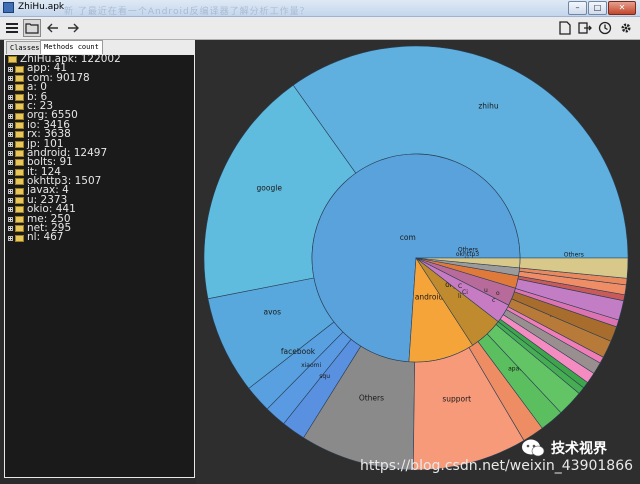 The height and width of the screenshot is (484, 640). I want to click on menu-icon, so click(12, 28).